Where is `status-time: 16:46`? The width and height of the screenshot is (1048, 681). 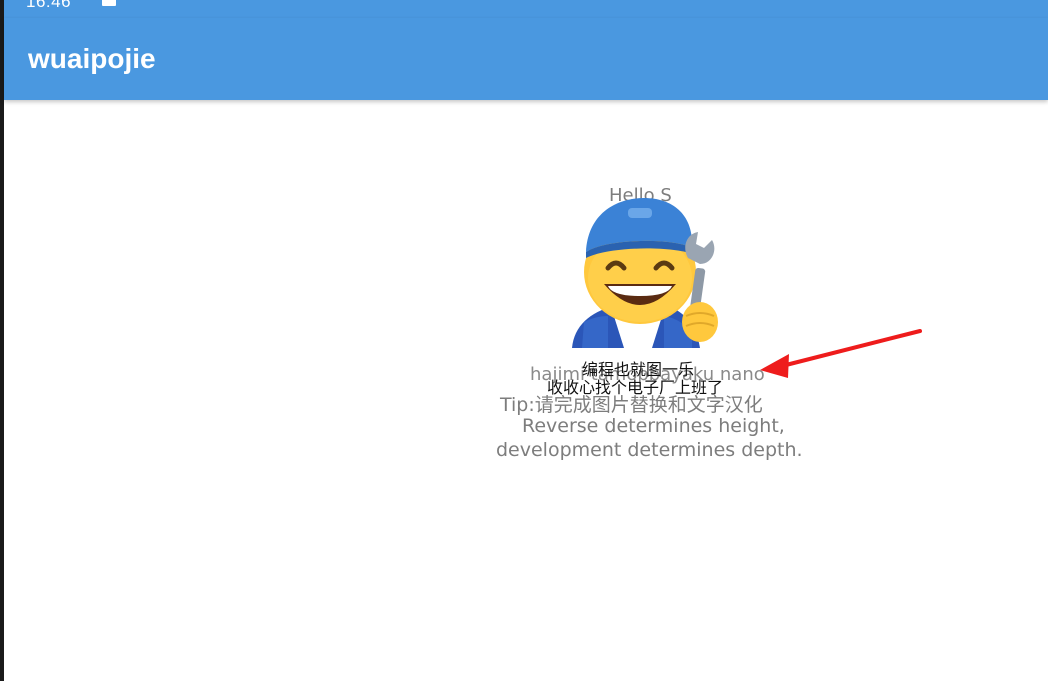 status-time: 16:46 is located at coordinates (49, 5).